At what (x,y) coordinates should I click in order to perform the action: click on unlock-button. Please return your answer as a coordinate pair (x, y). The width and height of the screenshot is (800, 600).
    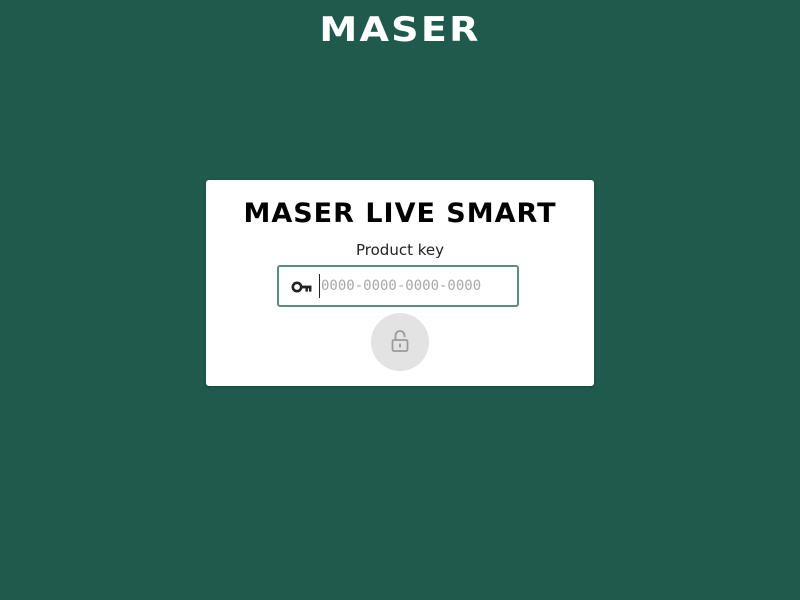
    Looking at the image, I should click on (400, 342).